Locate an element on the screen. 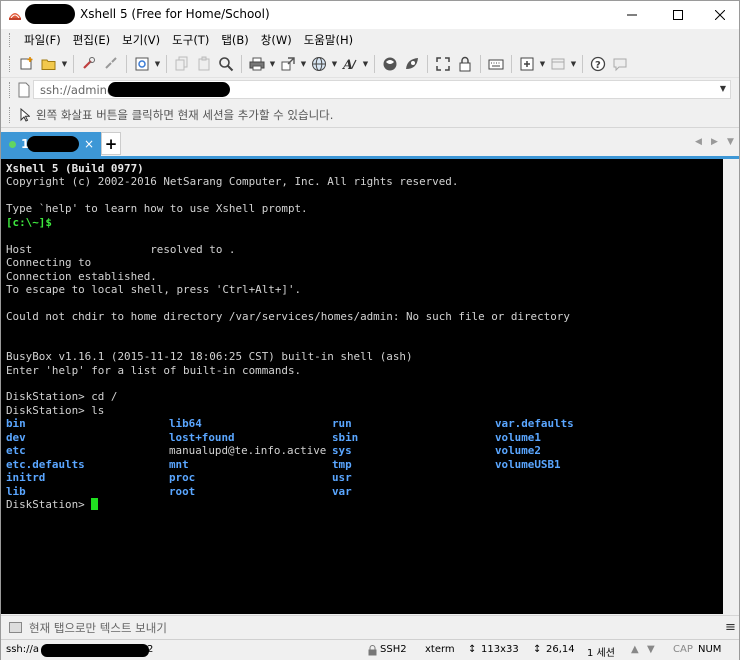 The width and height of the screenshot is (740, 660). maximize-icon is located at coordinates (678, 15).